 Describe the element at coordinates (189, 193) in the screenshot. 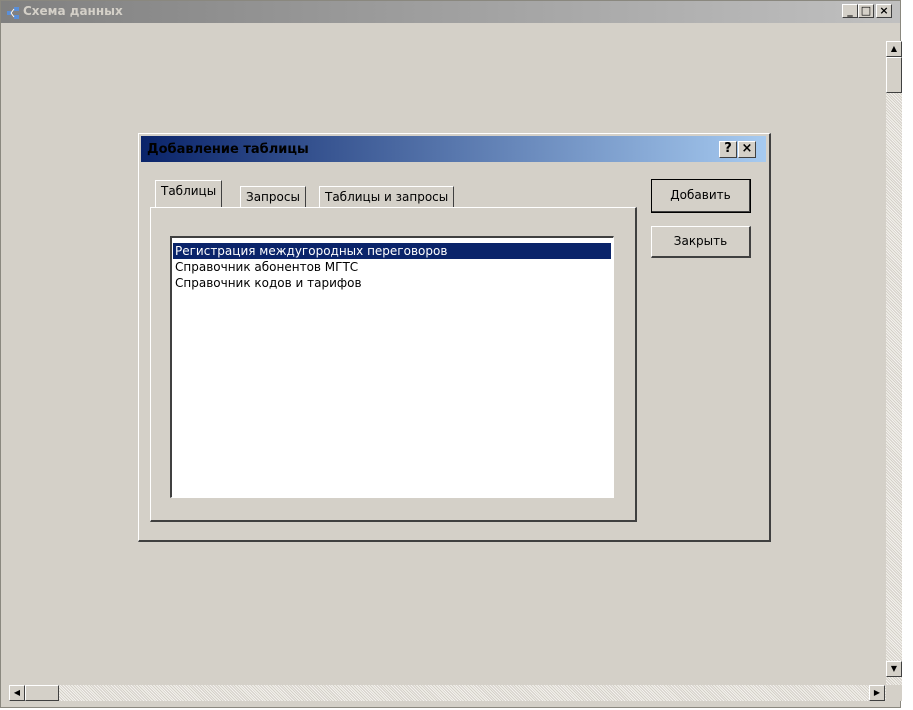

I see `tab-tables: Таблицы` at that location.